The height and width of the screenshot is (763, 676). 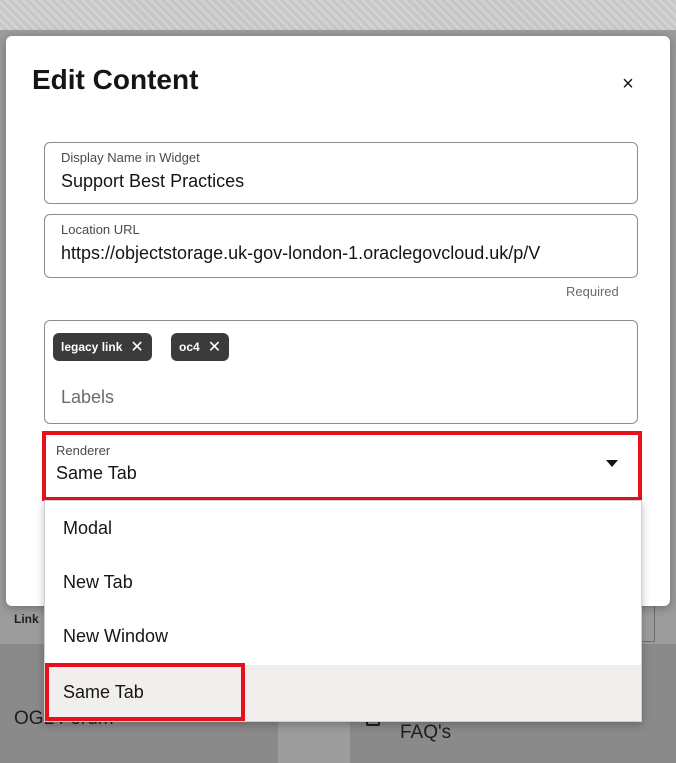 I want to click on location-url-label: Location URL, so click(x=100, y=229).